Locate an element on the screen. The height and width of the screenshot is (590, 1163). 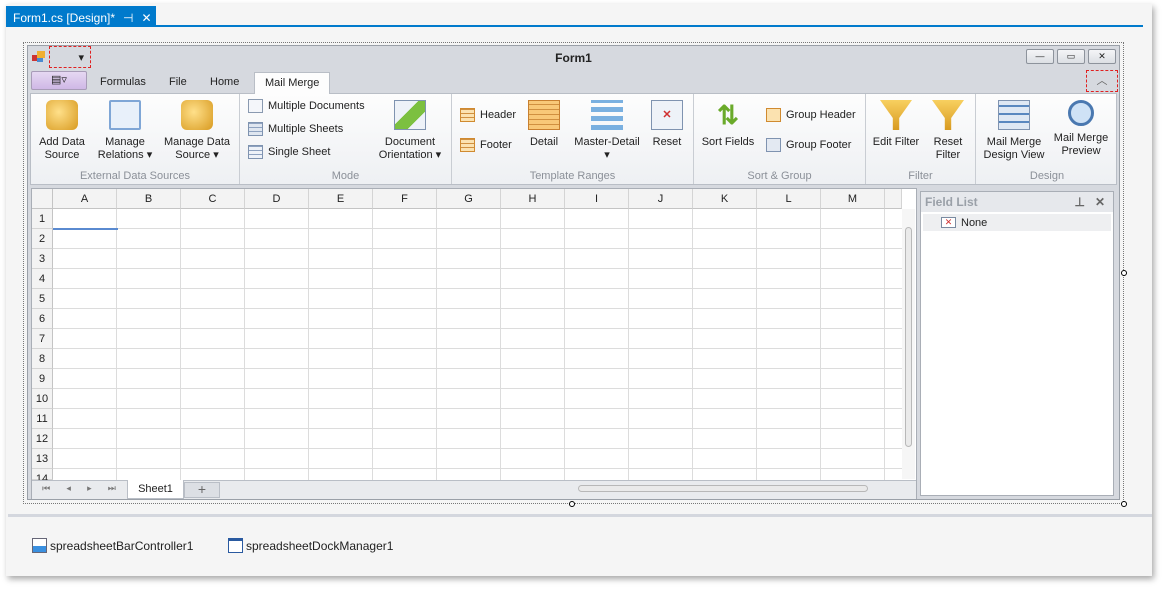
document-tab: Form1.cs [Design]* ⊣ ✕ is located at coordinates (81, 16).